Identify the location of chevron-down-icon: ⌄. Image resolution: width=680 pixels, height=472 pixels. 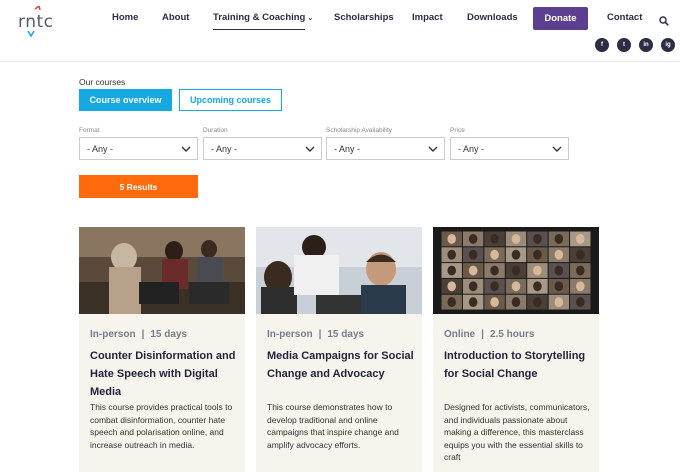
(310, 17).